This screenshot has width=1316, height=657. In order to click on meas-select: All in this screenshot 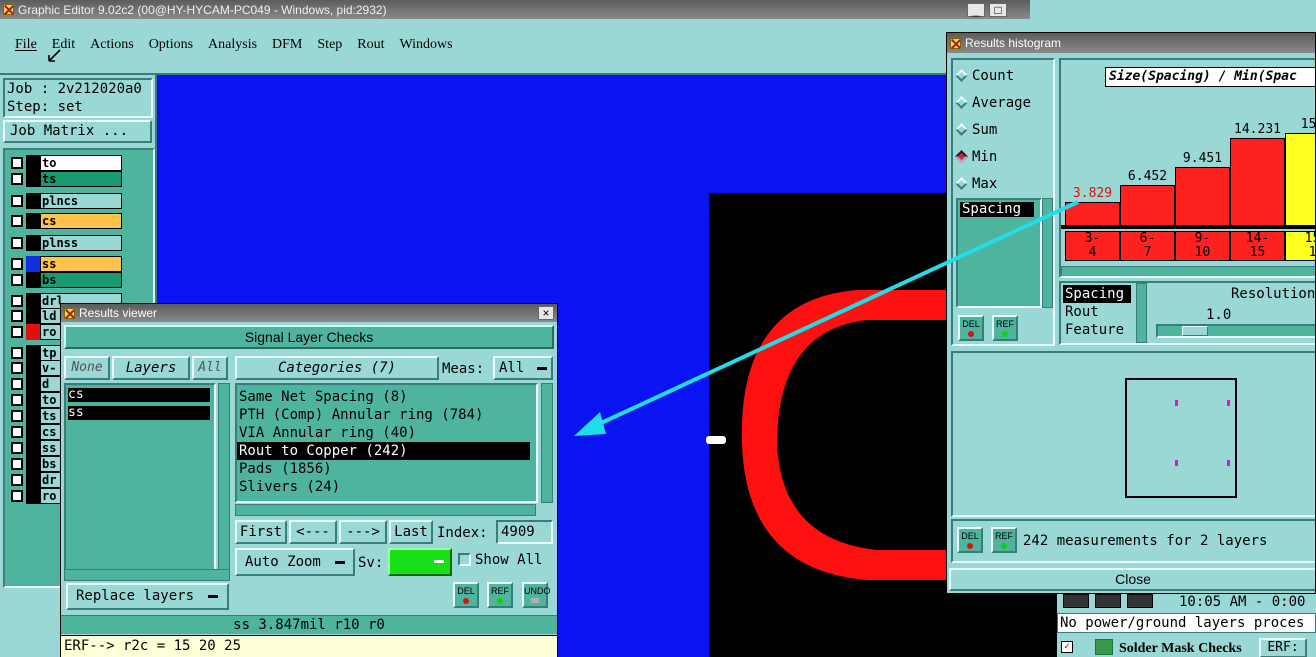, I will do `click(523, 368)`.